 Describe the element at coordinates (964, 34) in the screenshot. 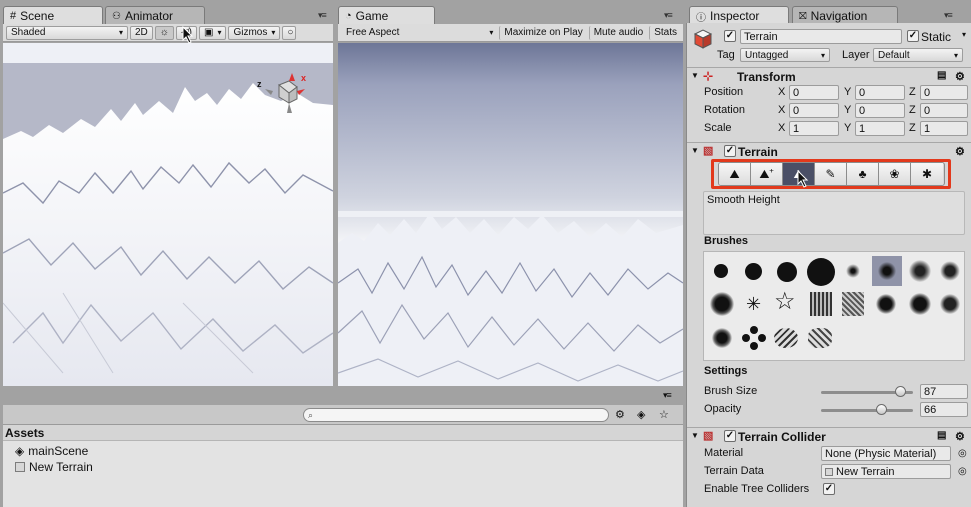

I see `static-dropdown-icon: ▾` at that location.